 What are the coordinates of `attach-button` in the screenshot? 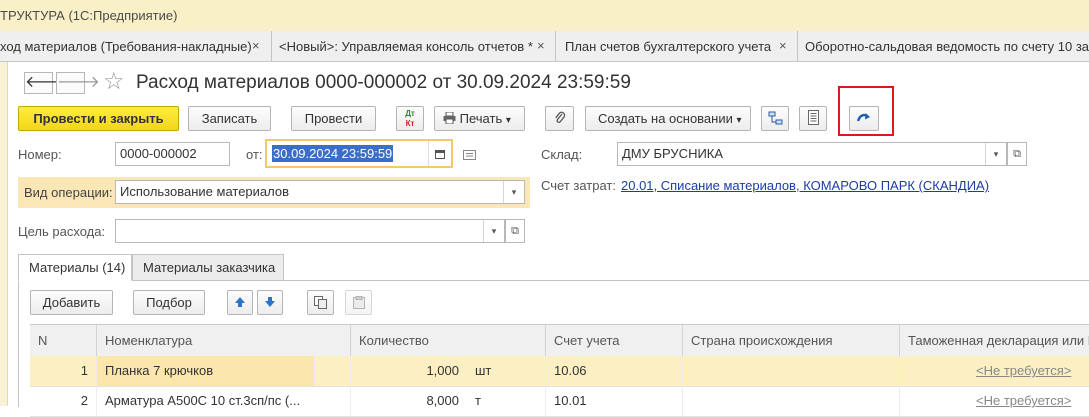 It's located at (559, 118).